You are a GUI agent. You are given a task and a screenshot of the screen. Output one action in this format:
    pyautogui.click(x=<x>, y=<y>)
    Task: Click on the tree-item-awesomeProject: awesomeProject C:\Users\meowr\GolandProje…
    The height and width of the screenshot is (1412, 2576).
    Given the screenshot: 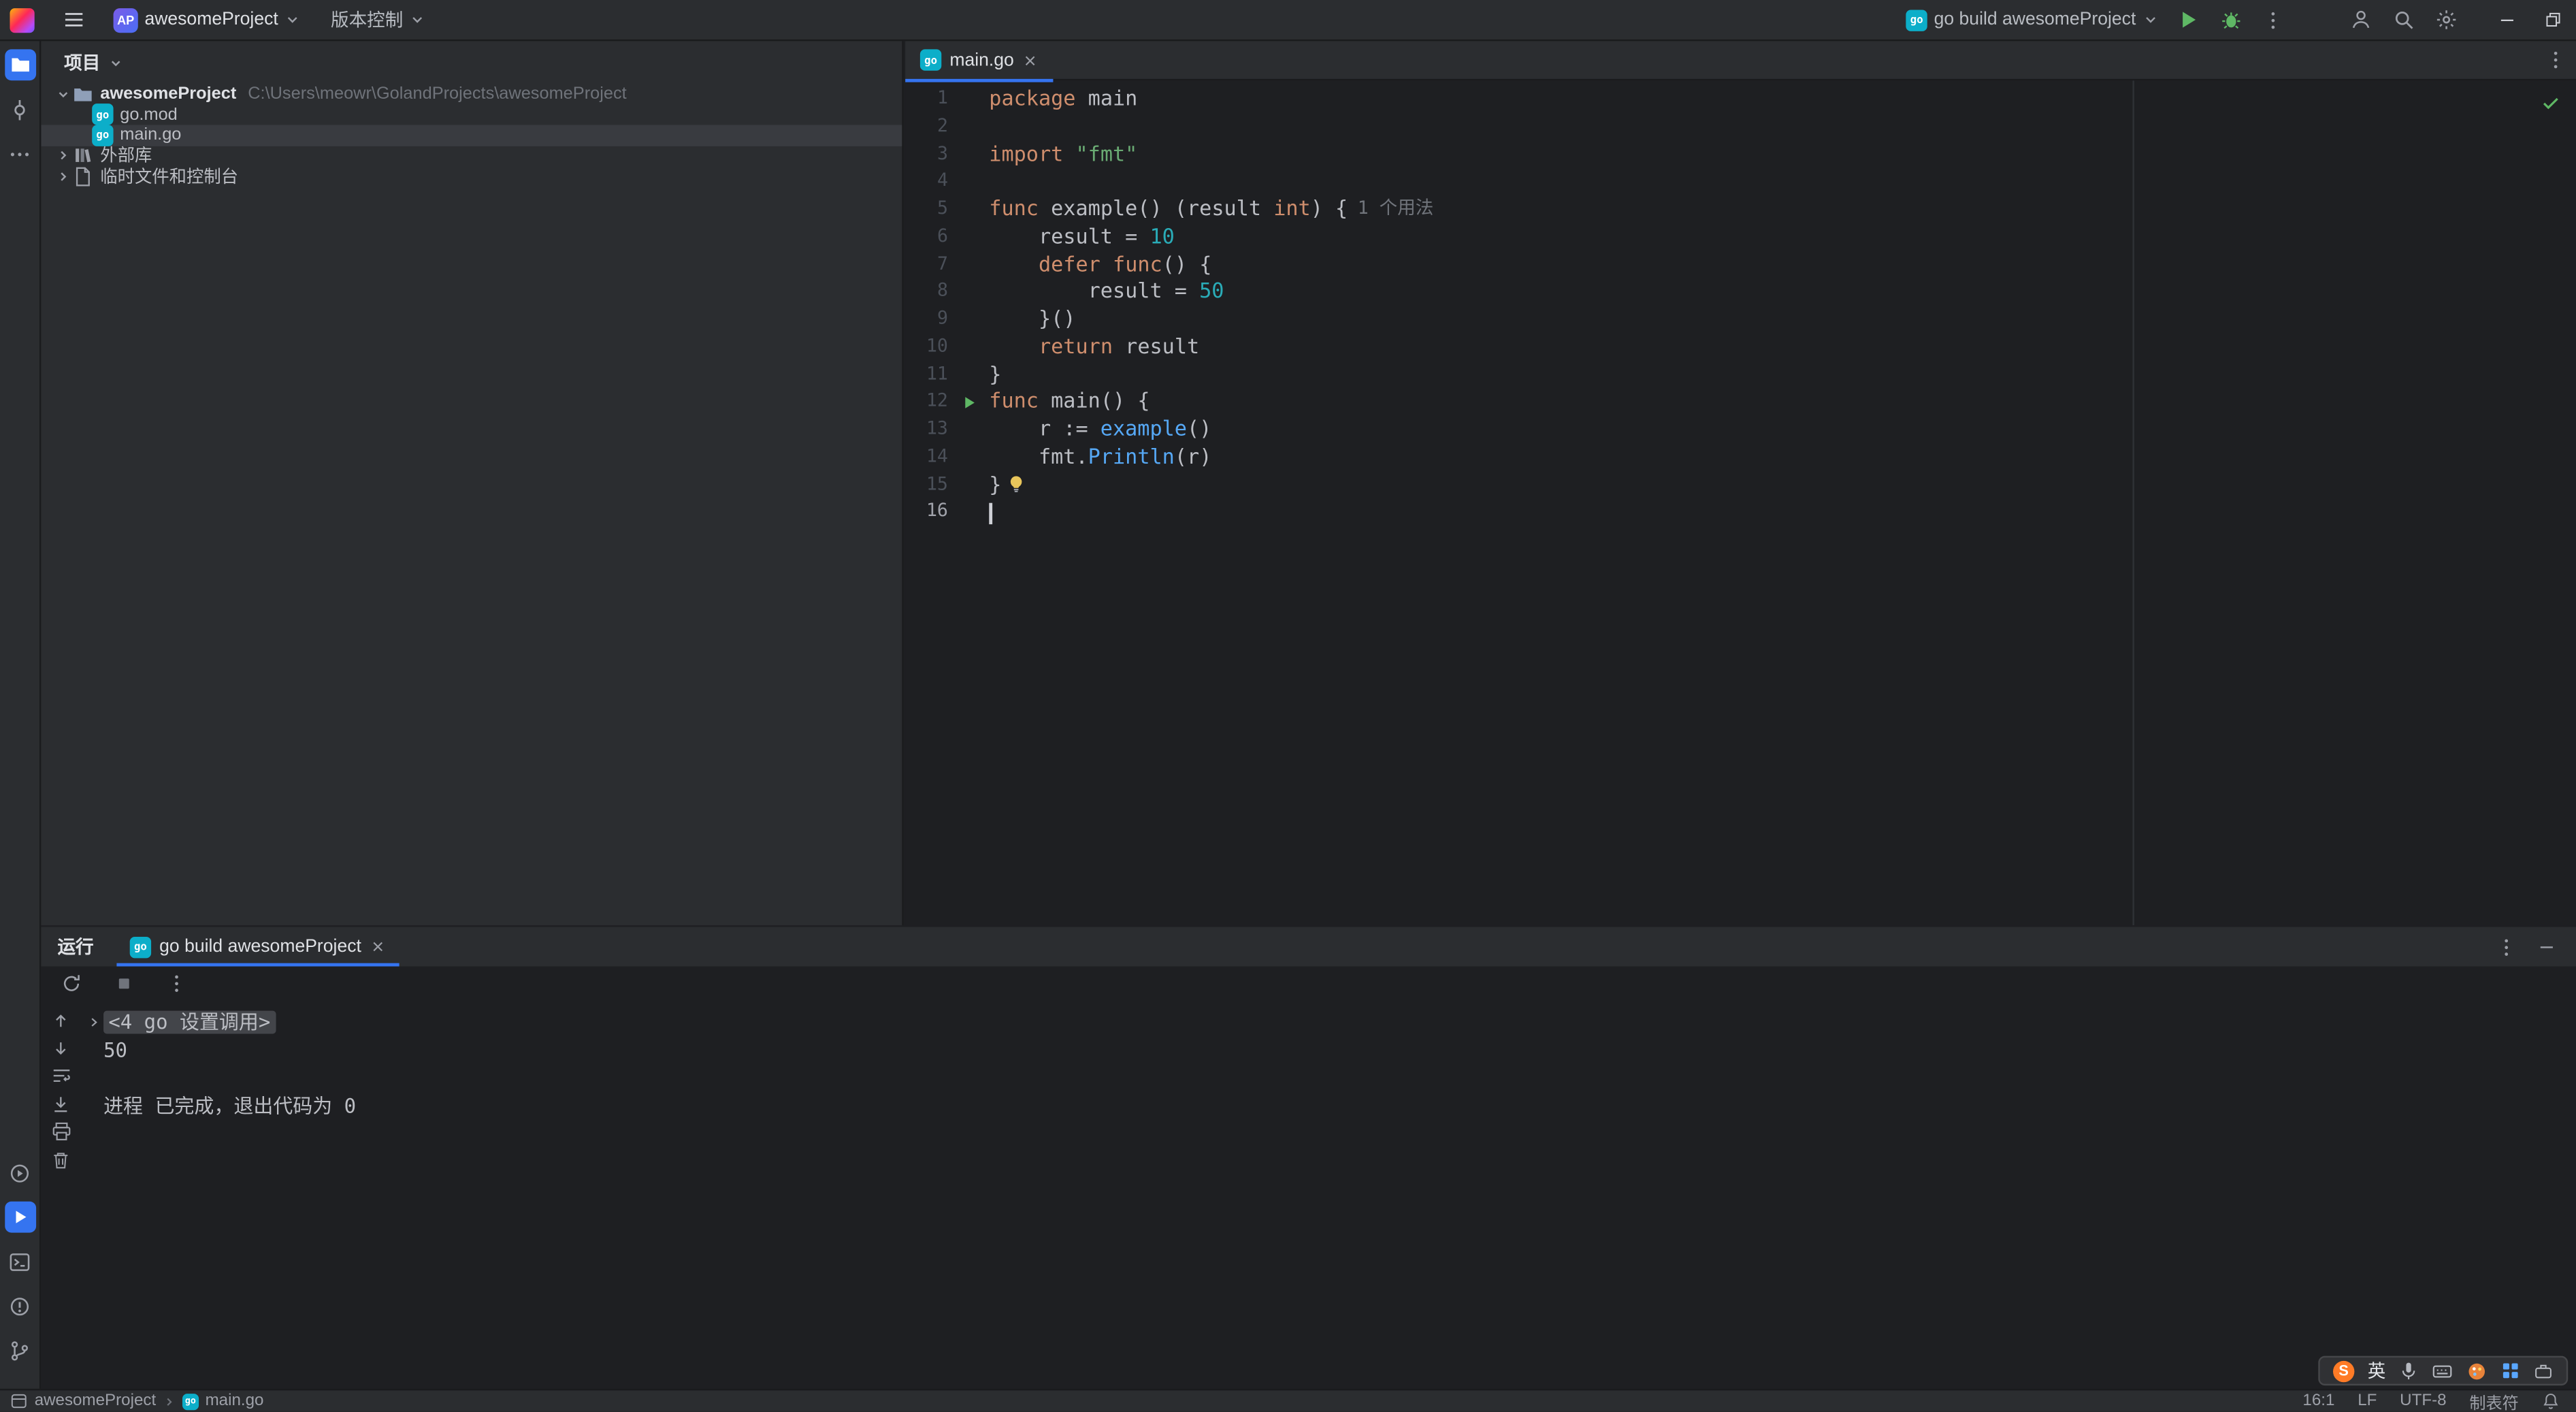 What is the action you would take?
    pyautogui.click(x=471, y=94)
    